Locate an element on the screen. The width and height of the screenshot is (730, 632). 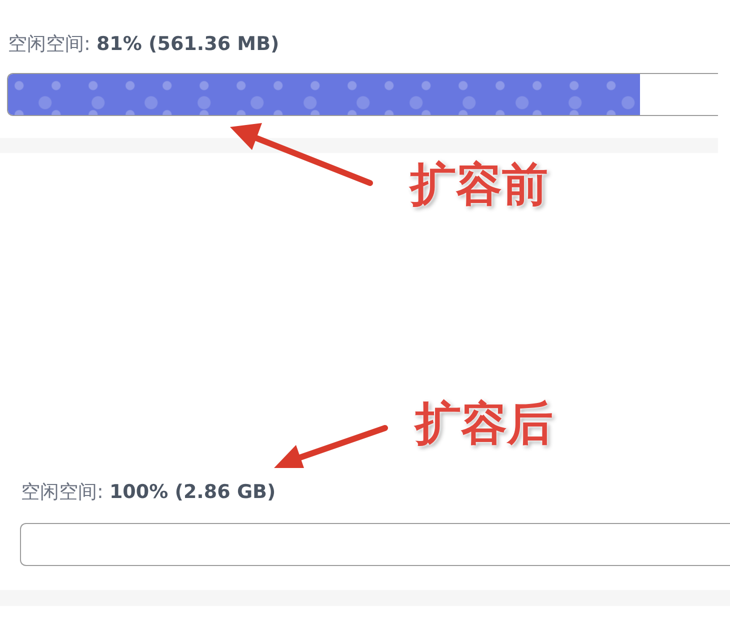
annotation-text: 扩容后 is located at coordinates (484, 423).